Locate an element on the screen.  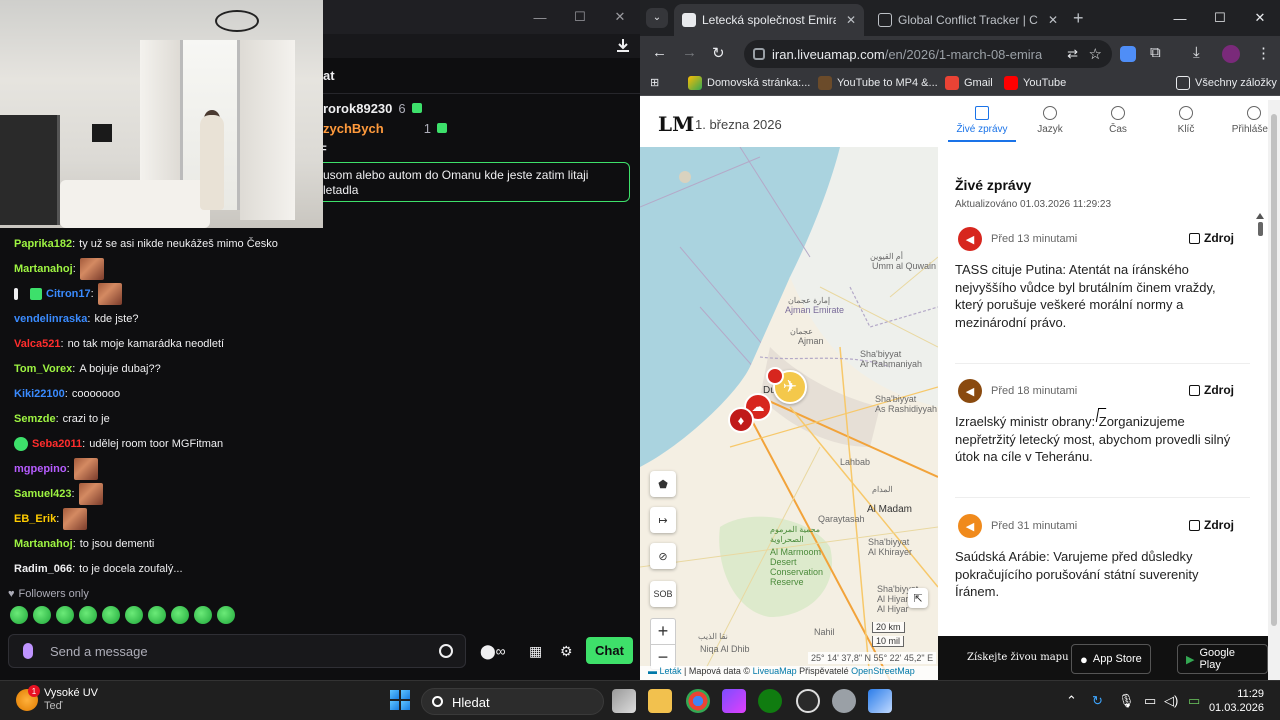
tab-cfr: Global Conflict Tracker | CFR Int ✕ is located at coordinates (968, 20).